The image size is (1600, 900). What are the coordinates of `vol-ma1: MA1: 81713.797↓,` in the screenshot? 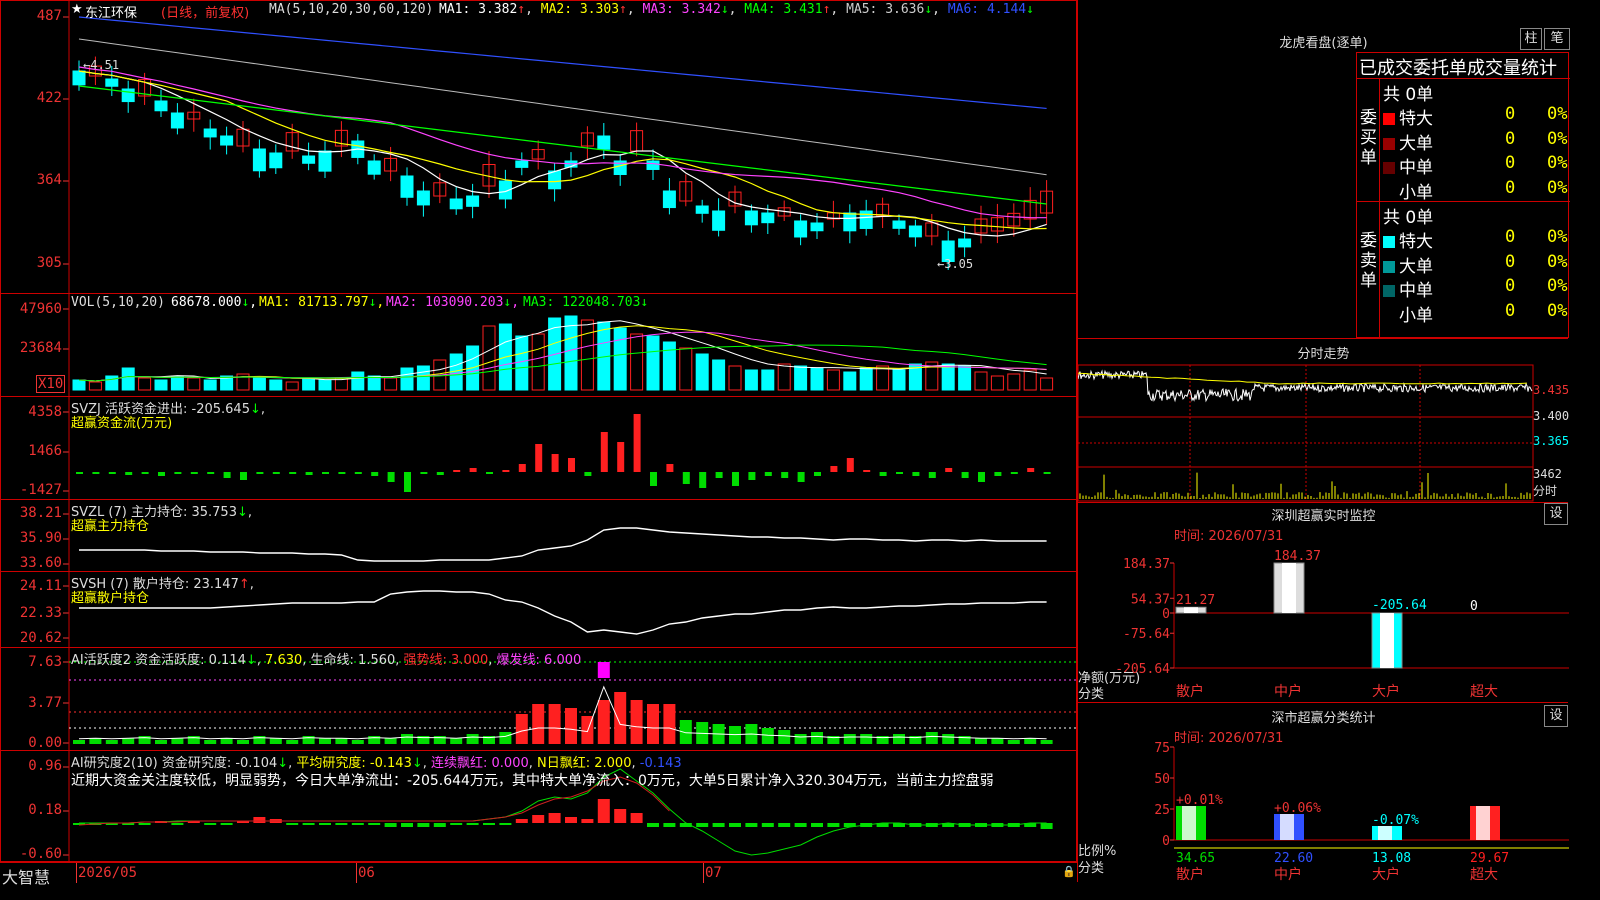 It's located at (322, 302).